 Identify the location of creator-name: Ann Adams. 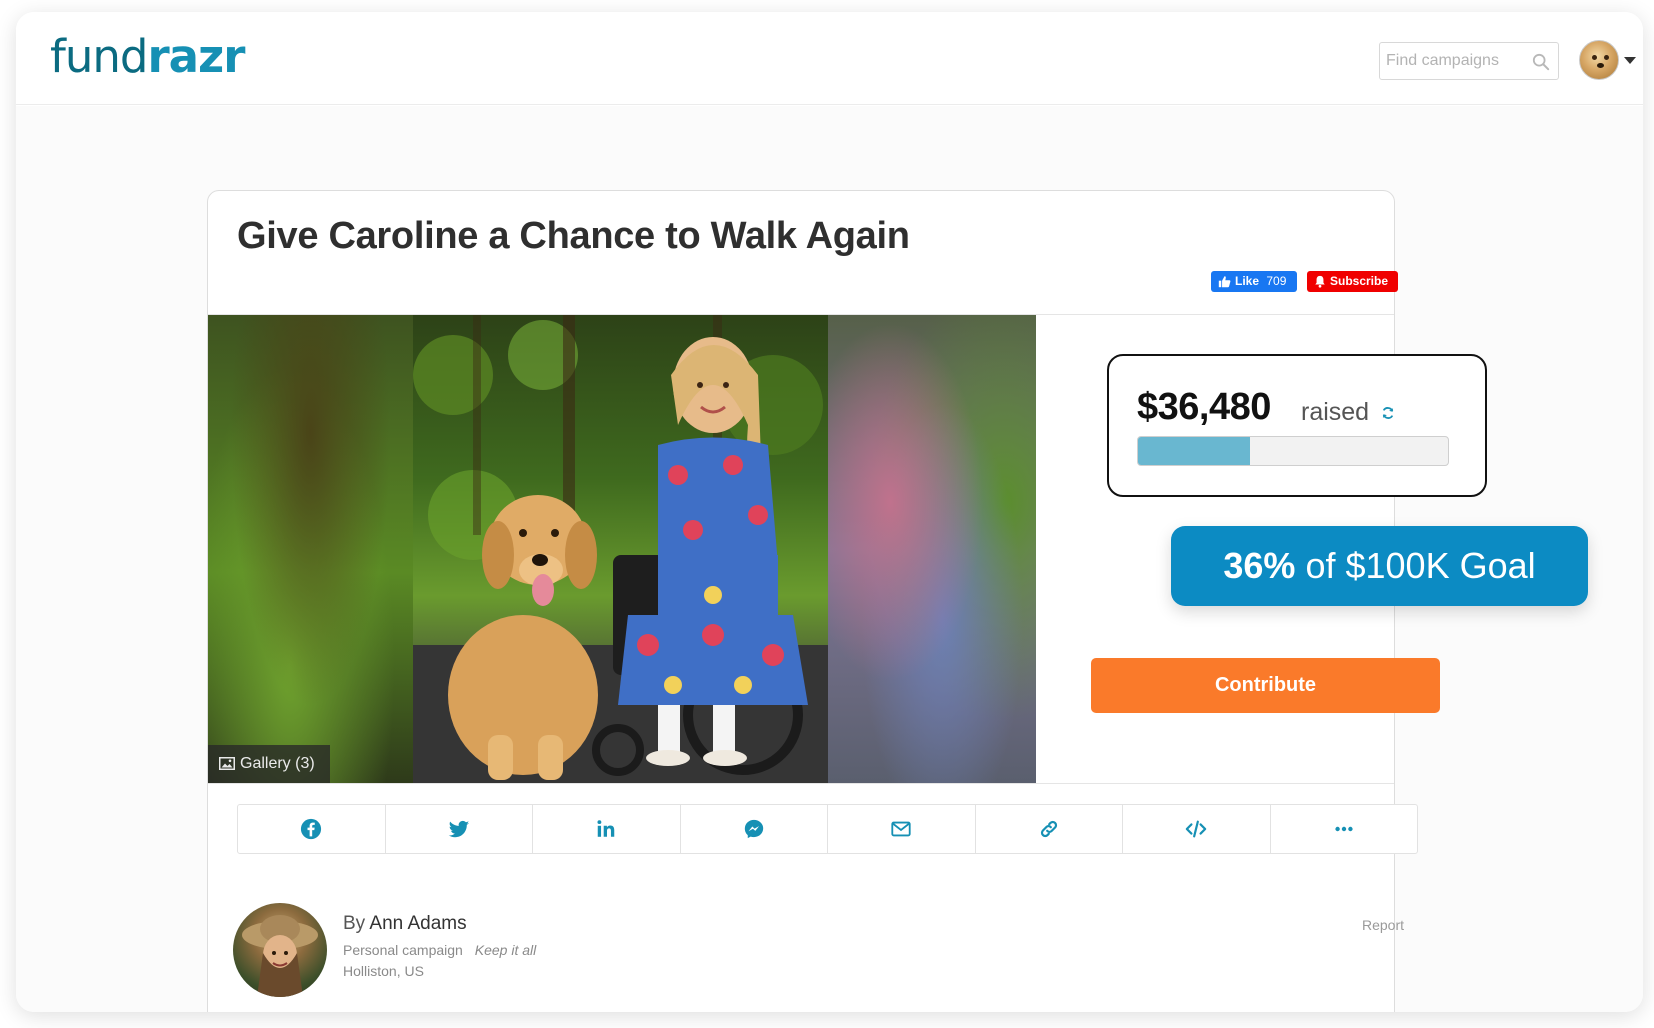
(417, 923).